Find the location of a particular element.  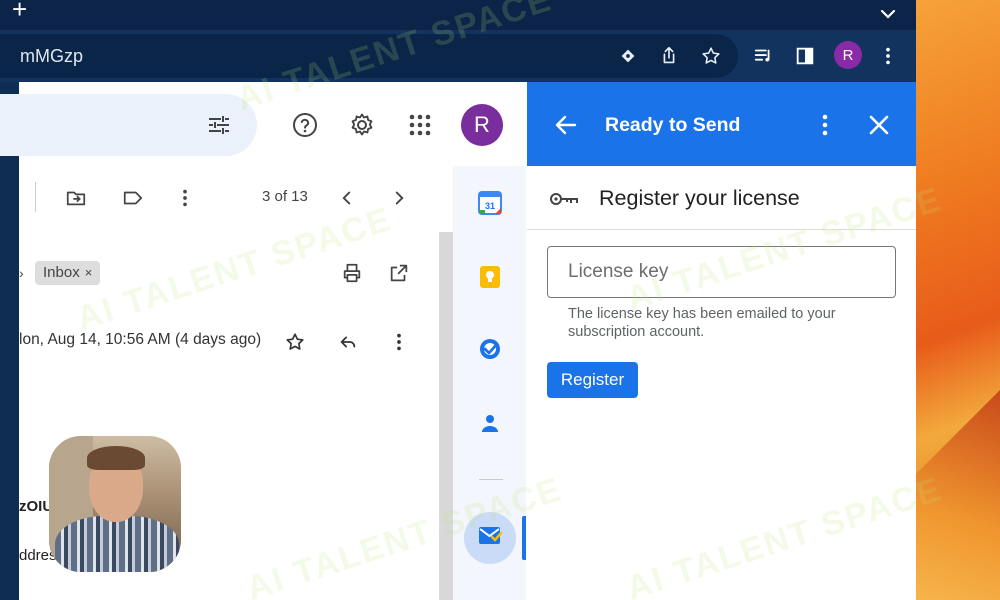

close-icon is located at coordinates (879, 125).